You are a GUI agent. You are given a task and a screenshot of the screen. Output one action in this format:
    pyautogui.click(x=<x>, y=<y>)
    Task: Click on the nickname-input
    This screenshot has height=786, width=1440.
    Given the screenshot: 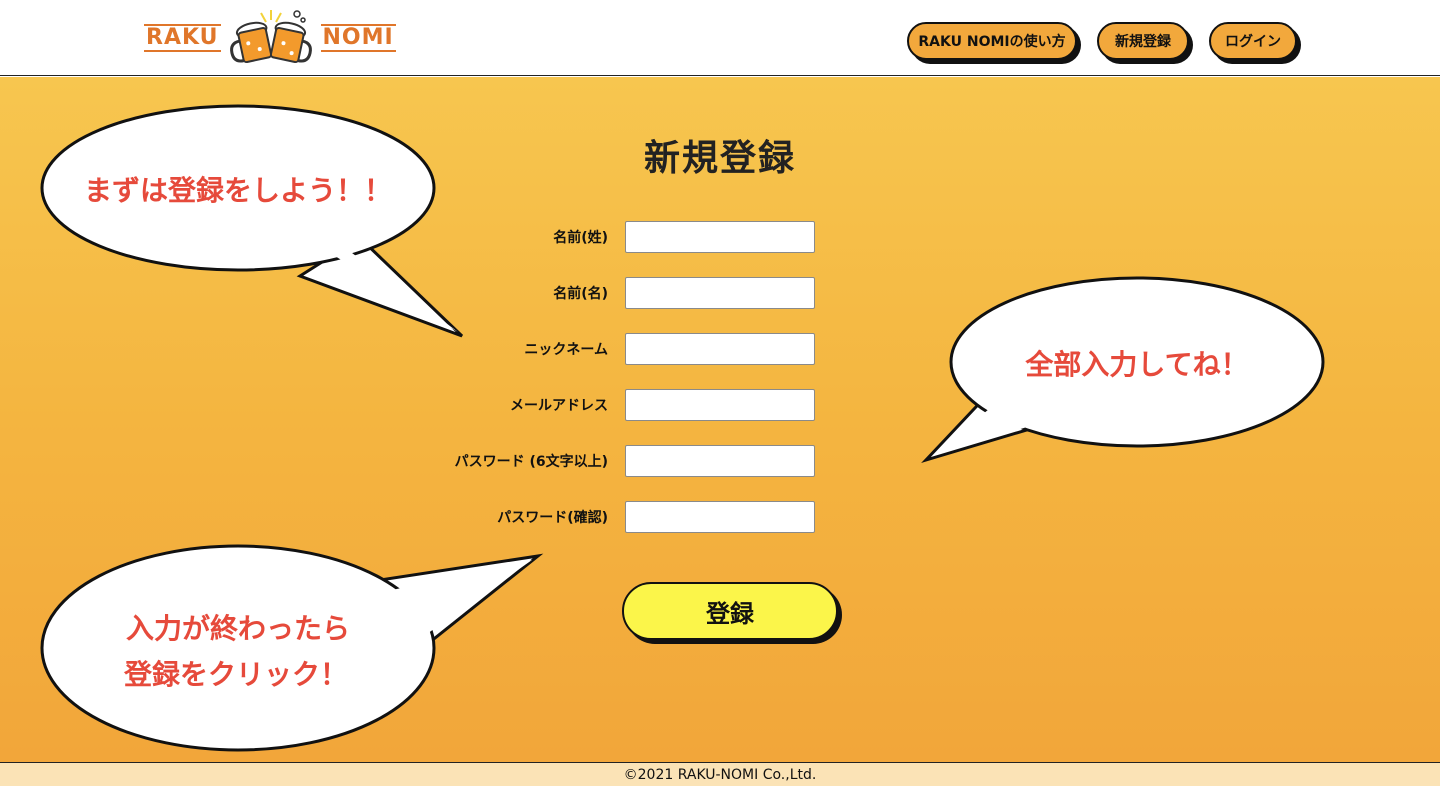 What is the action you would take?
    pyautogui.click(x=720, y=349)
    